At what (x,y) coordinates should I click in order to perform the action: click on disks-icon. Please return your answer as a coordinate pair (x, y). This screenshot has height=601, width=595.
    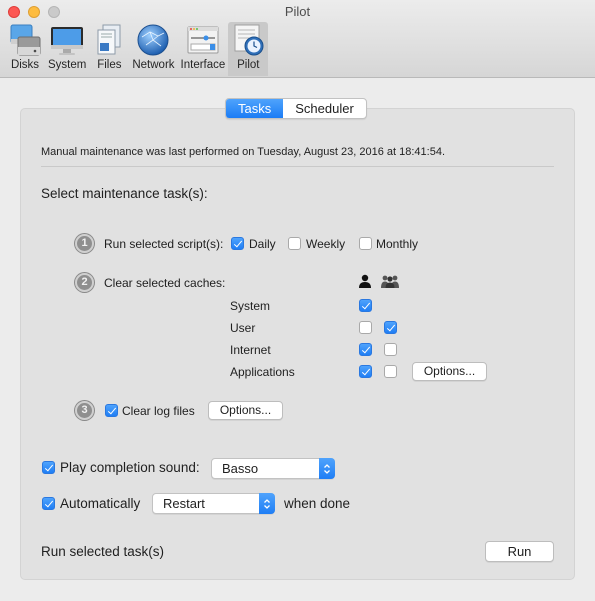
    Looking at the image, I should click on (25, 40).